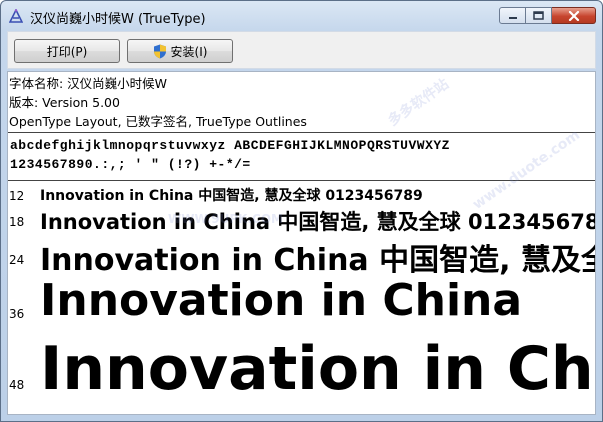 Image resolution: width=603 pixels, height=422 pixels. I want to click on minimize-button, so click(512, 15).